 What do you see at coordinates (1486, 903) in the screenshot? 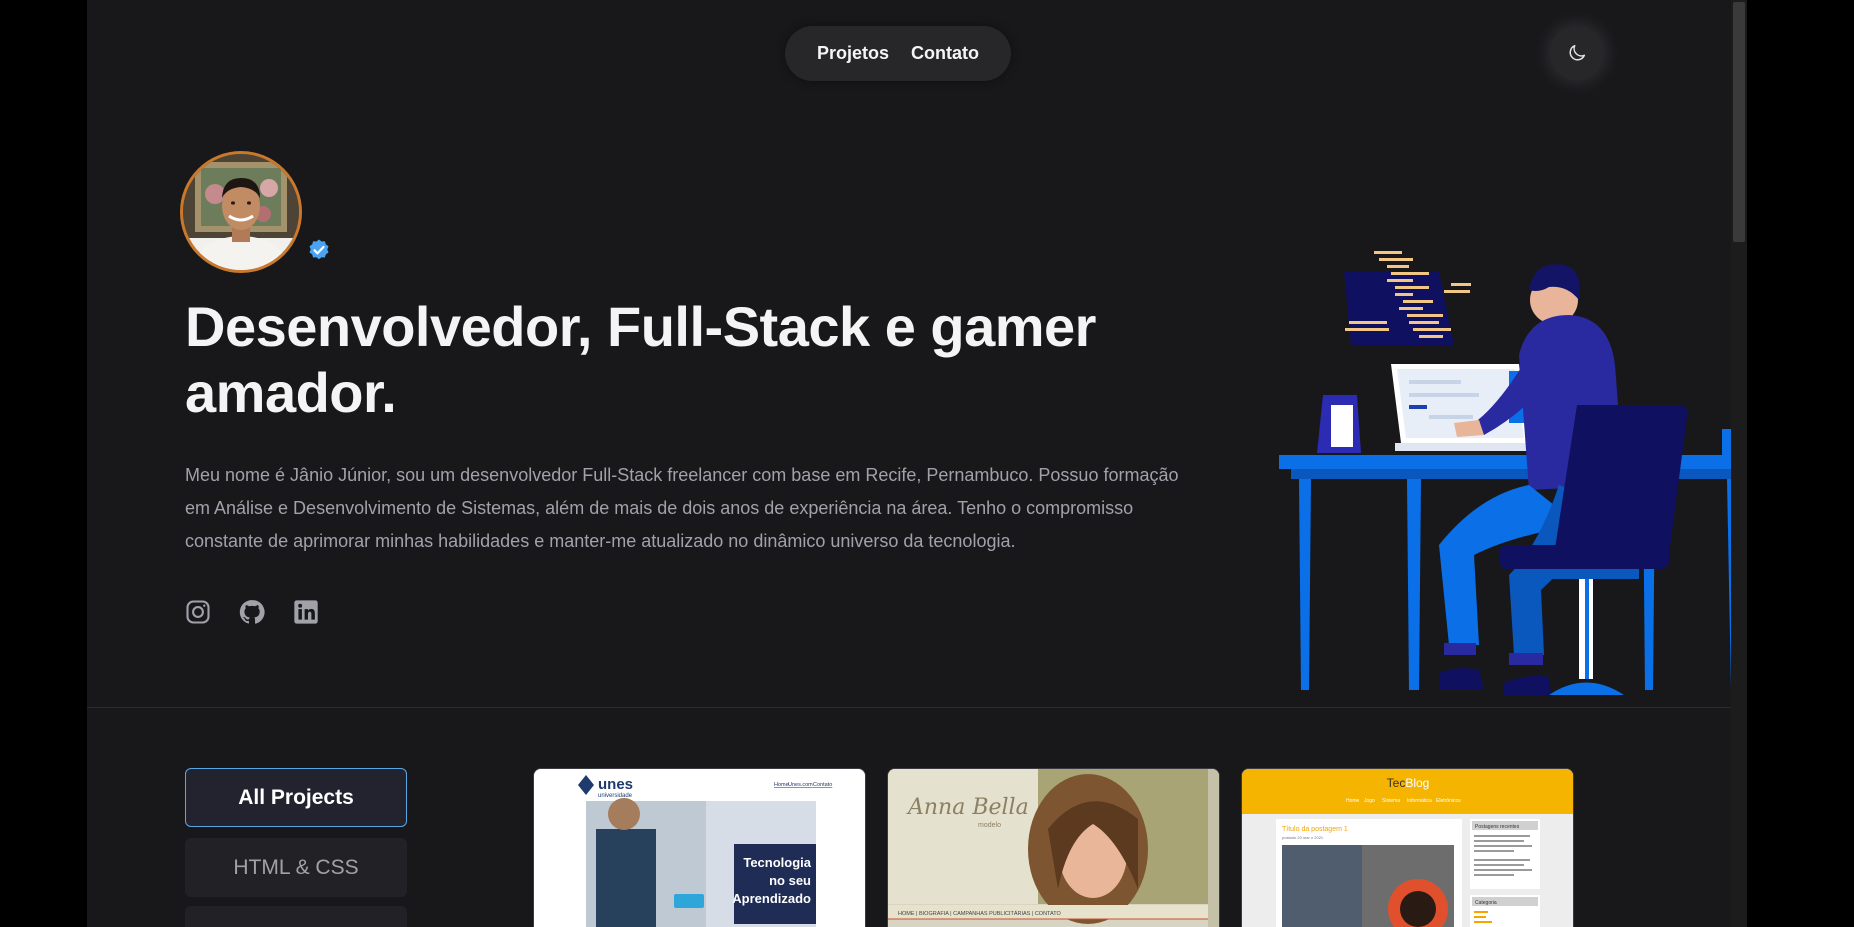
I see `tecblog-sidebar-title2: Categoria` at bounding box center [1486, 903].